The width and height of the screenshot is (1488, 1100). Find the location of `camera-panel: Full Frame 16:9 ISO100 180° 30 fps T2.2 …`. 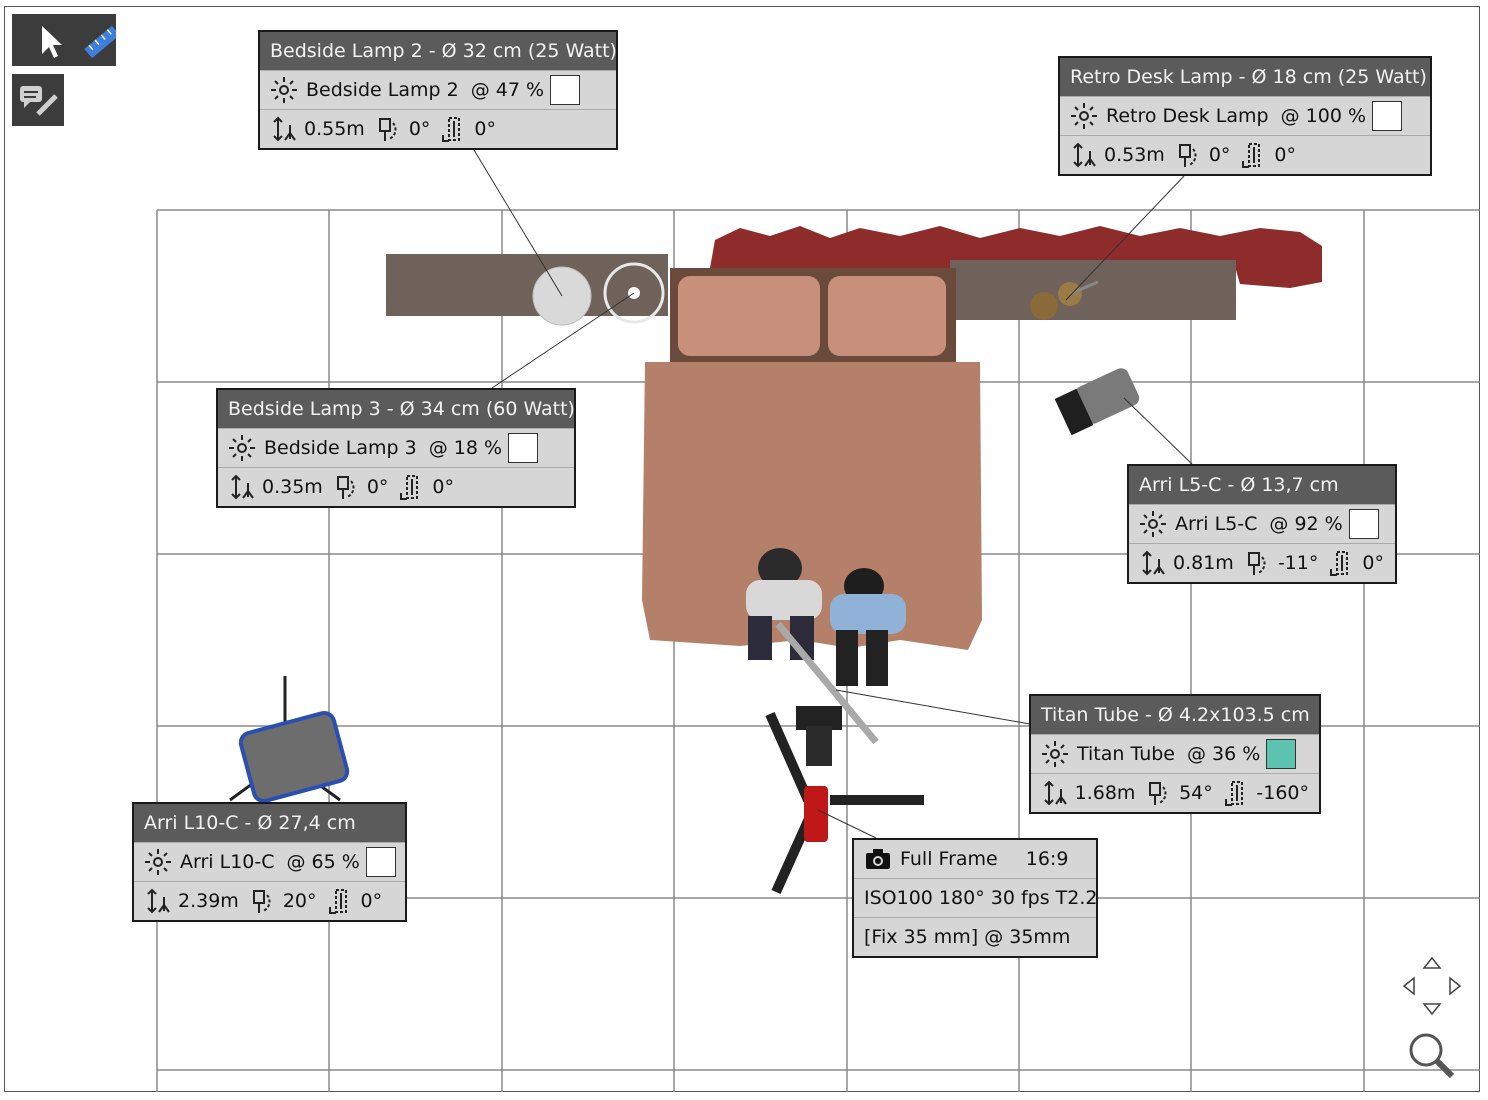

camera-panel: Full Frame 16:9 ISO100 180° 30 fps T2.2 … is located at coordinates (975, 898).